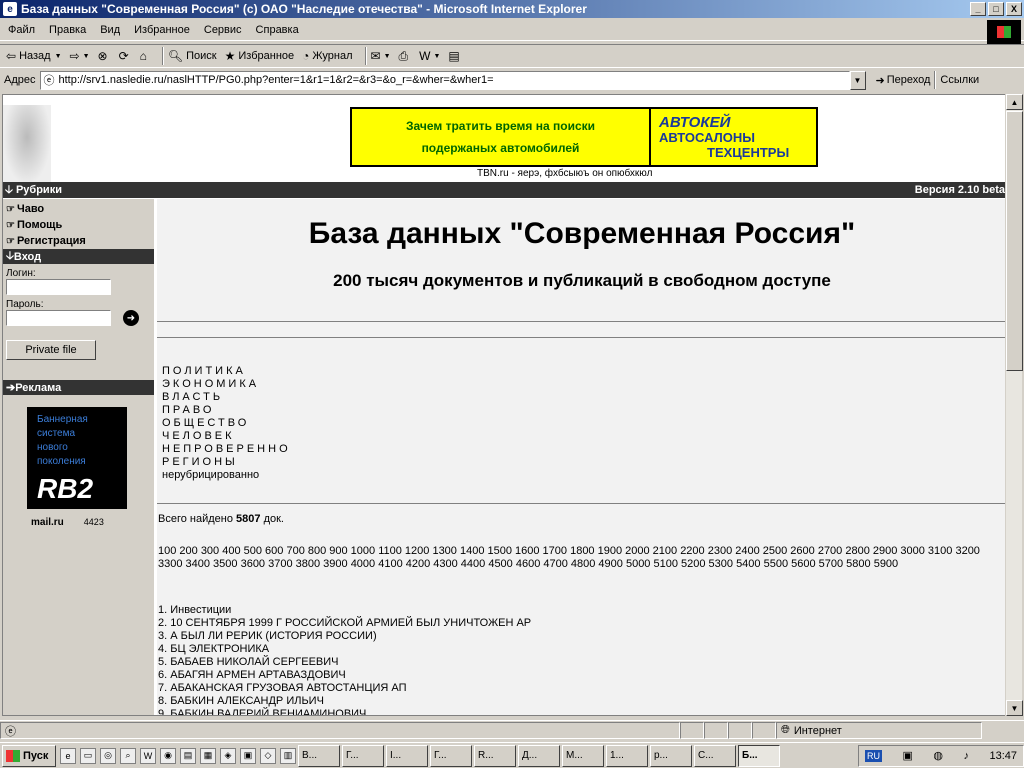 Image resolution: width=1024 pixels, height=768 pixels. Describe the element at coordinates (58, 56) in the screenshot. I see `chevron-down-icon: ▼` at that location.